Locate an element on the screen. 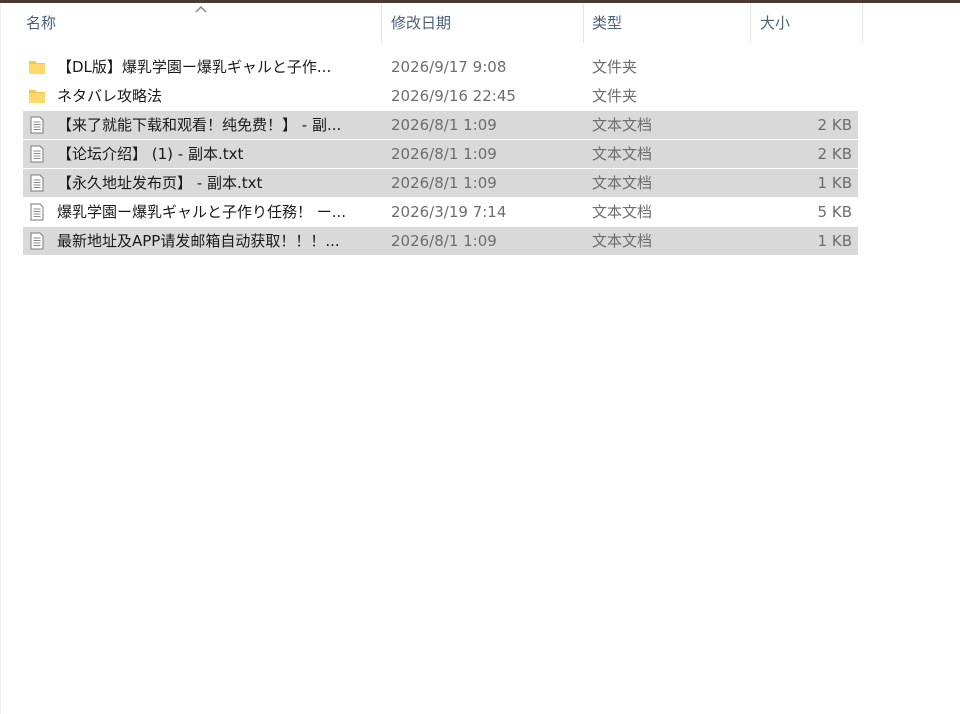 Image resolution: width=960 pixels, height=714 pixels. file-date: 2026/9/16 22:45 is located at coordinates (453, 96).